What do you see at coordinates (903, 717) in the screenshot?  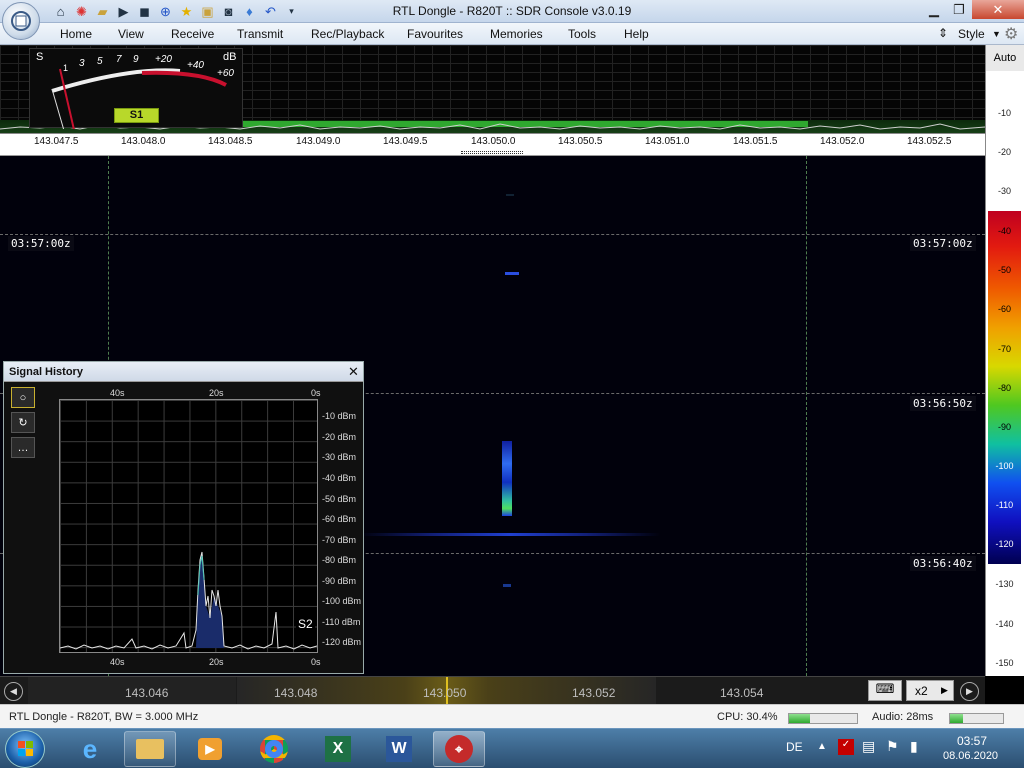 I see `audio-status: Audio: 28ms` at bounding box center [903, 717].